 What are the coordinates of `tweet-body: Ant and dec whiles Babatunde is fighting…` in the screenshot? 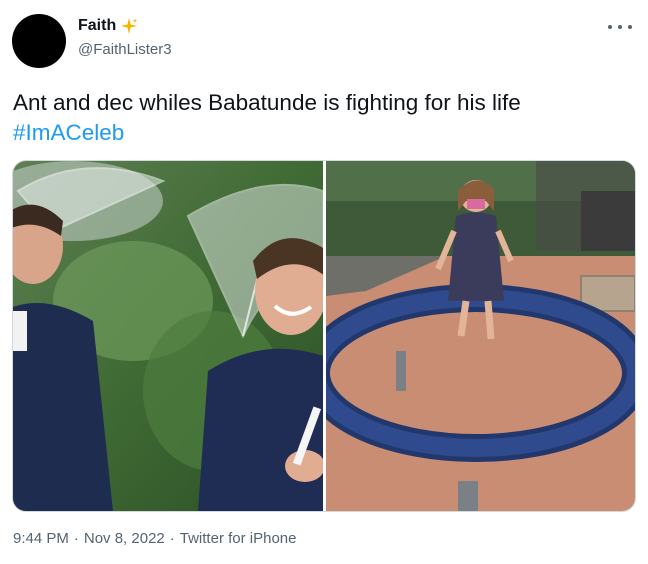 It's located at (267, 102).